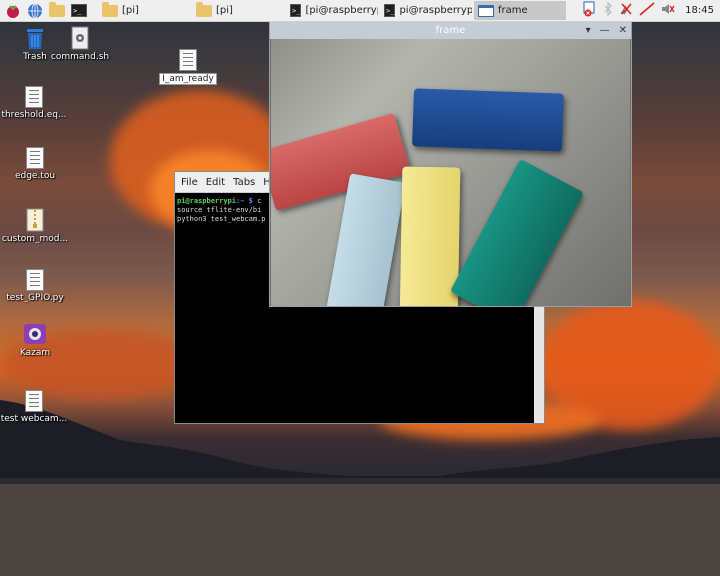 Image resolution: width=720 pixels, height=576 pixels. I want to click on taskbar-window-pi-2: [pi], so click(238, 10).